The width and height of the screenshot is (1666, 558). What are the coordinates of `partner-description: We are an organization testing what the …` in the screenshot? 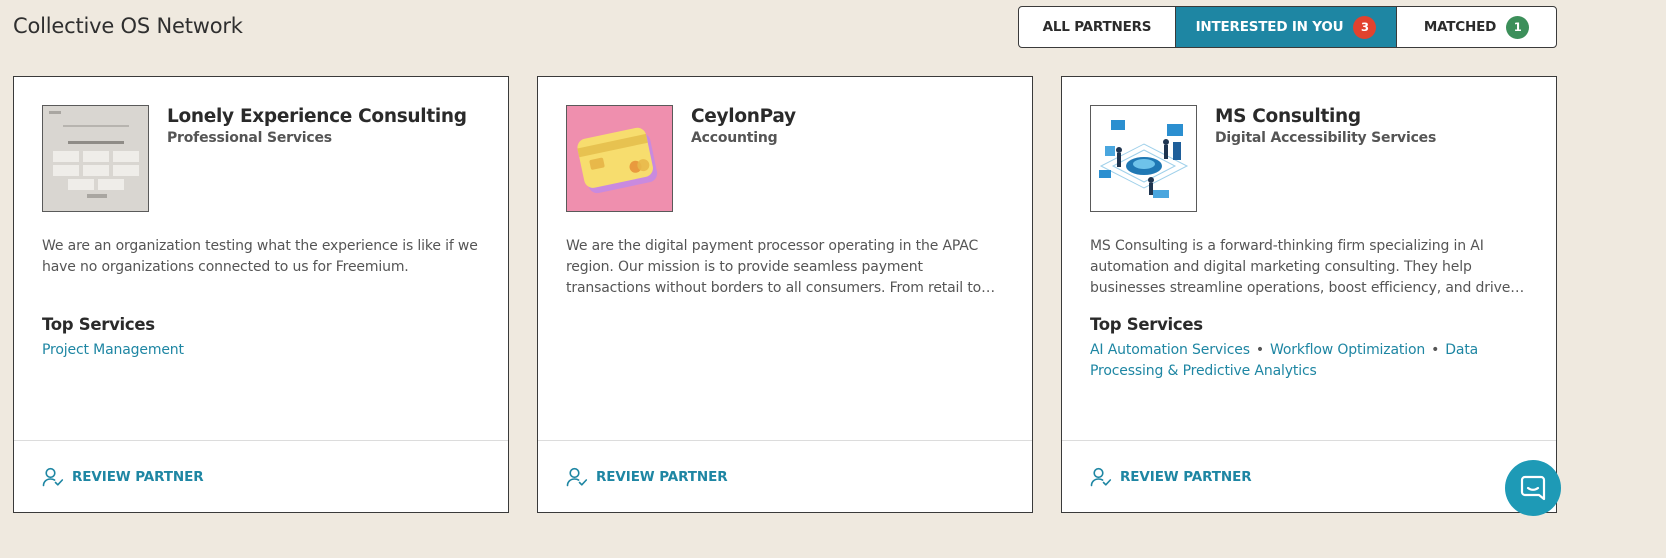 It's located at (260, 256).